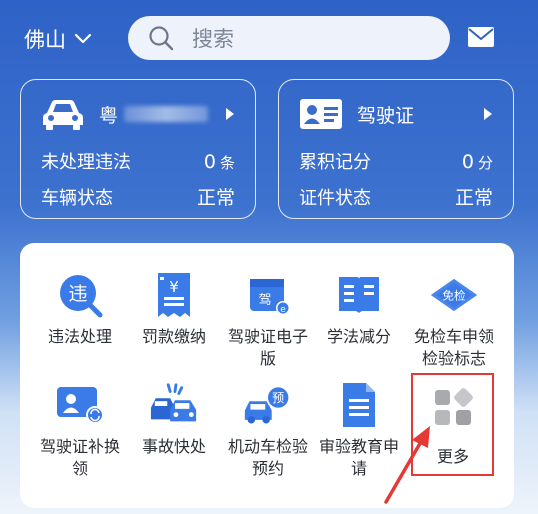  Describe the element at coordinates (359, 405) in the screenshot. I see `document-icon` at that location.